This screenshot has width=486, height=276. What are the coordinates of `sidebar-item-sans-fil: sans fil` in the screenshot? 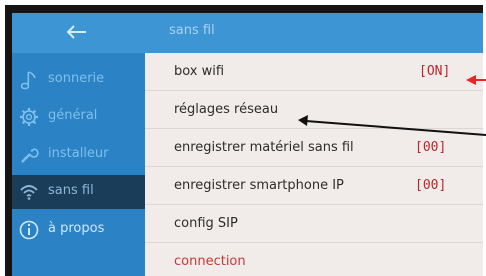 It's located at (78, 192).